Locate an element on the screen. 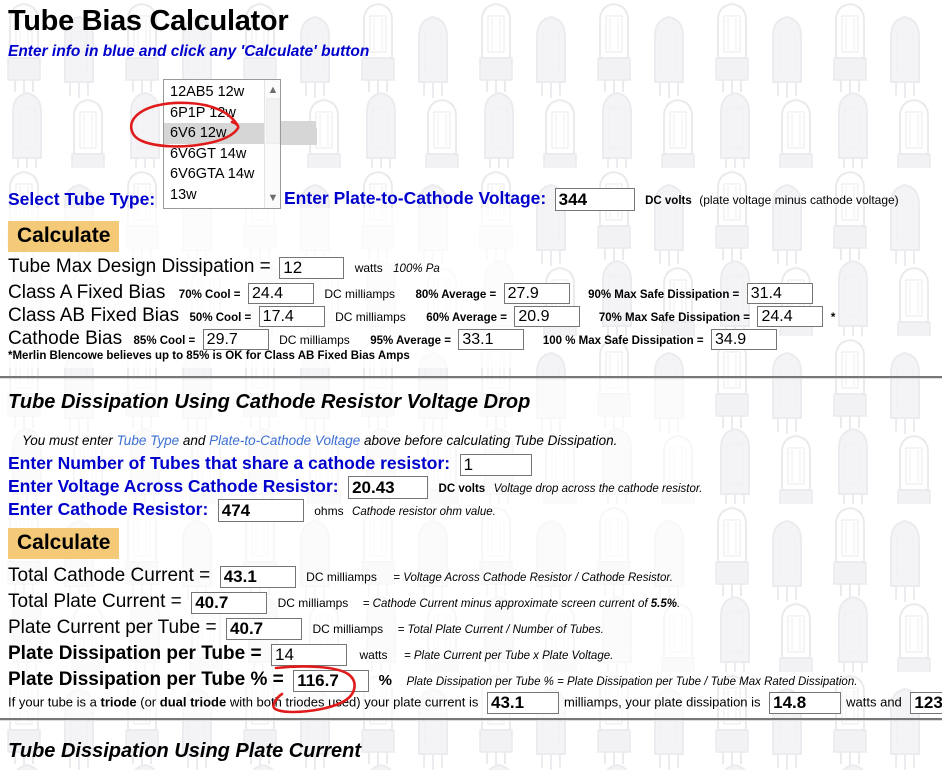  cathode-resistor-input is located at coordinates (260, 511).